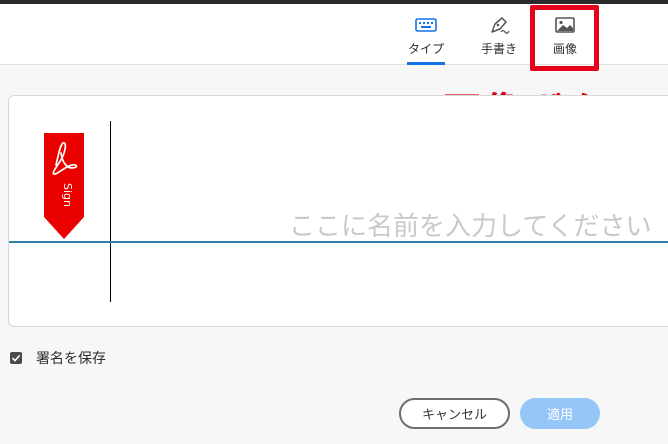 This screenshot has width=668, height=444. Describe the element at coordinates (498, 49) in the screenshot. I see `tab-draw-label: 手書き` at that location.